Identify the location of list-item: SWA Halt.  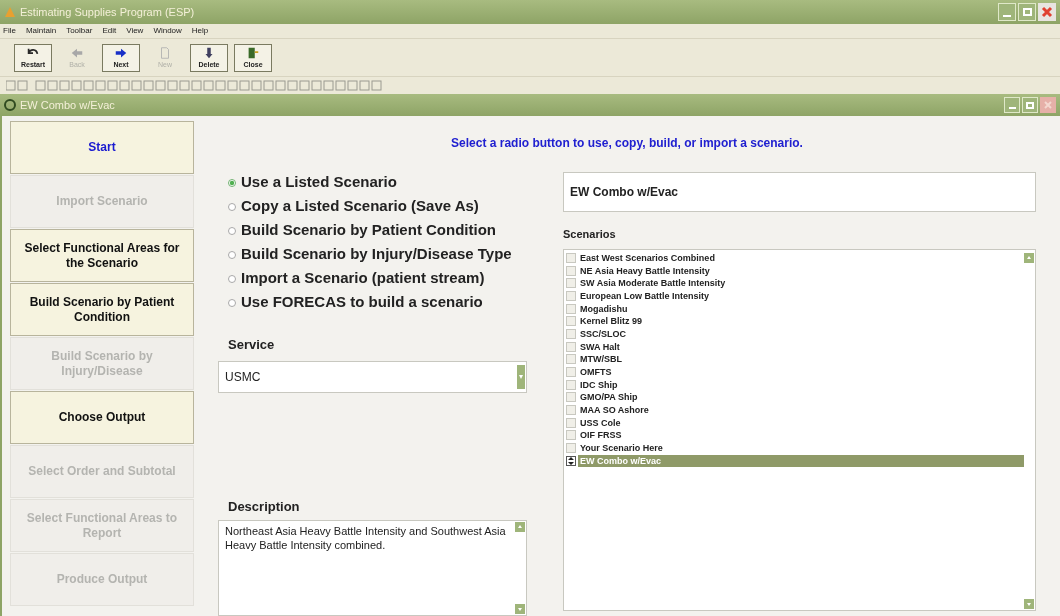
(801, 346).